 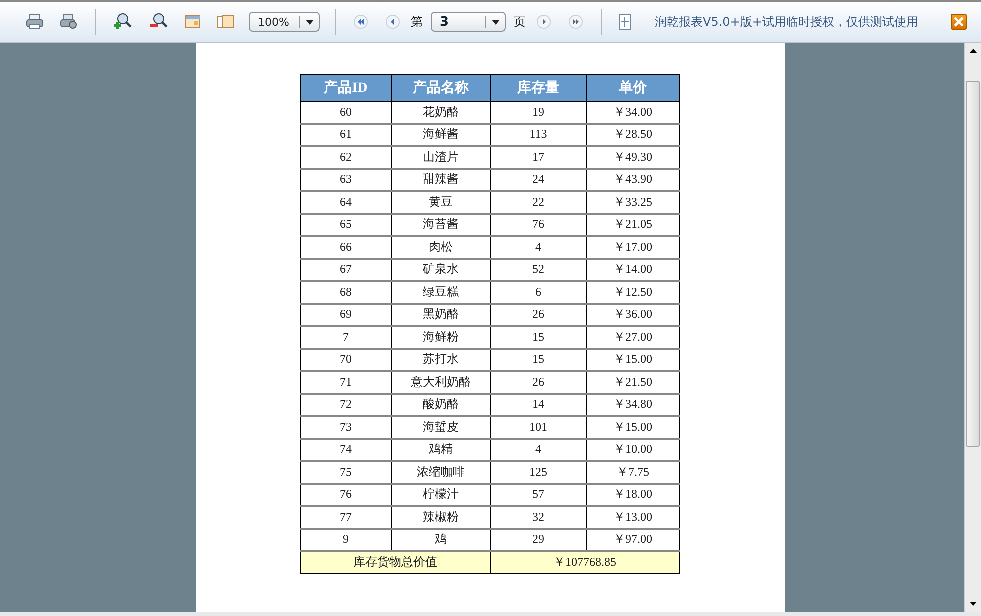 I want to click on table-cell: 黑奶酪, so click(x=441, y=315).